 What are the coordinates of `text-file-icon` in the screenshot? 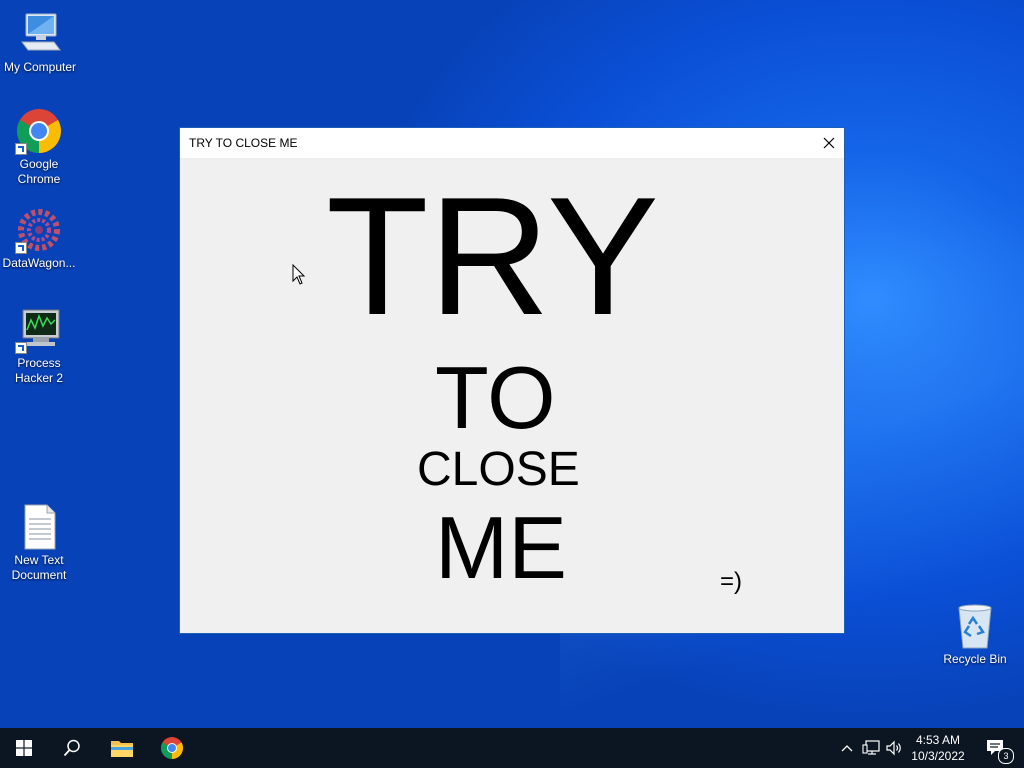 It's located at (39, 527).